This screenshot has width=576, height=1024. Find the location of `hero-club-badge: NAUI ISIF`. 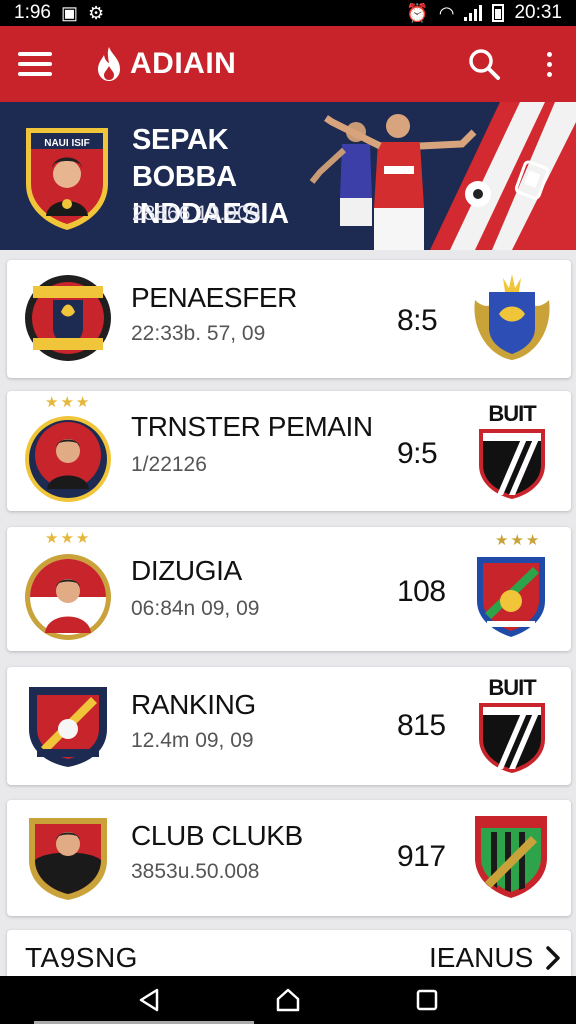

hero-club-badge: NAUI ISIF is located at coordinates (67, 179).